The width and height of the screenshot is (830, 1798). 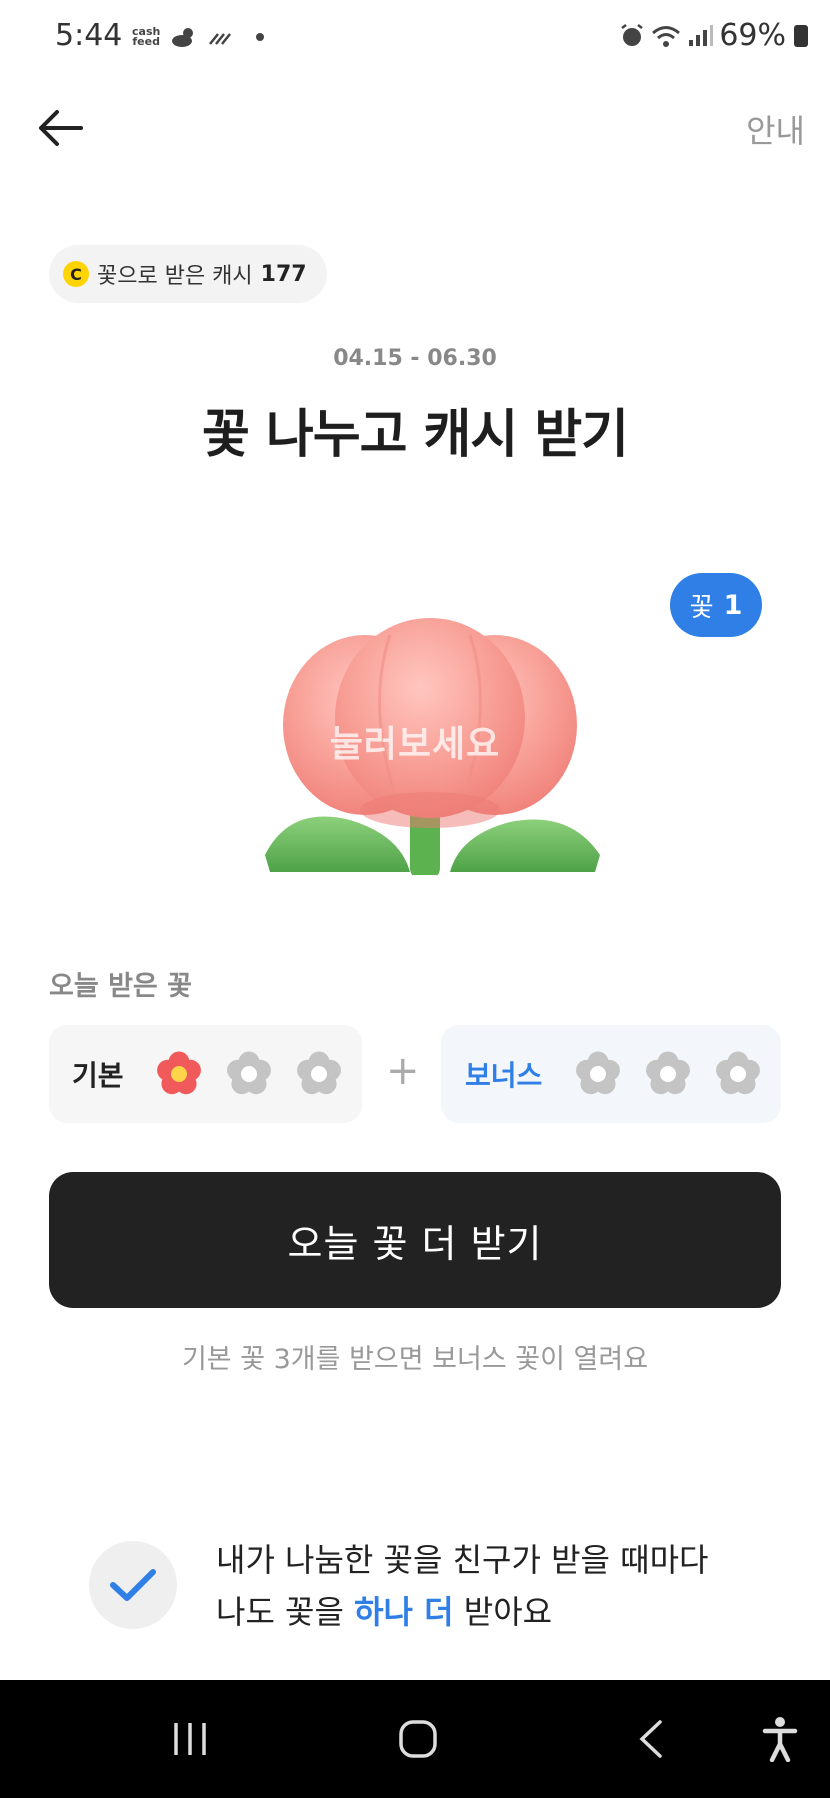 What do you see at coordinates (701, 607) in the screenshot?
I see `flower-badge-label: 꽃` at bounding box center [701, 607].